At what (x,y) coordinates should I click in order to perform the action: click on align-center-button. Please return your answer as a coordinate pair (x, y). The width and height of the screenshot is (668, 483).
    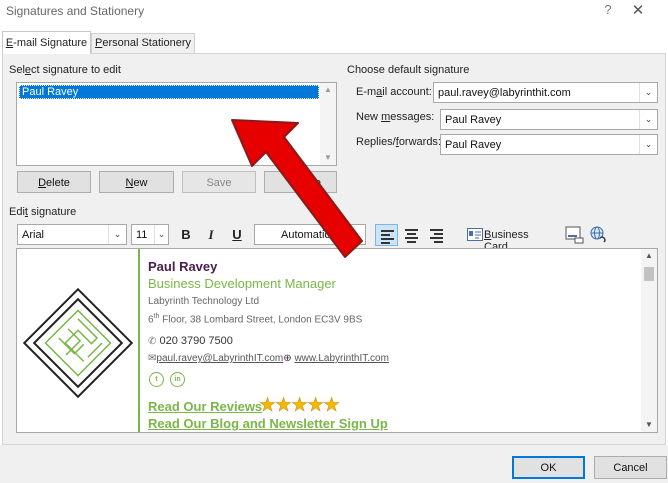
    Looking at the image, I should click on (411, 235).